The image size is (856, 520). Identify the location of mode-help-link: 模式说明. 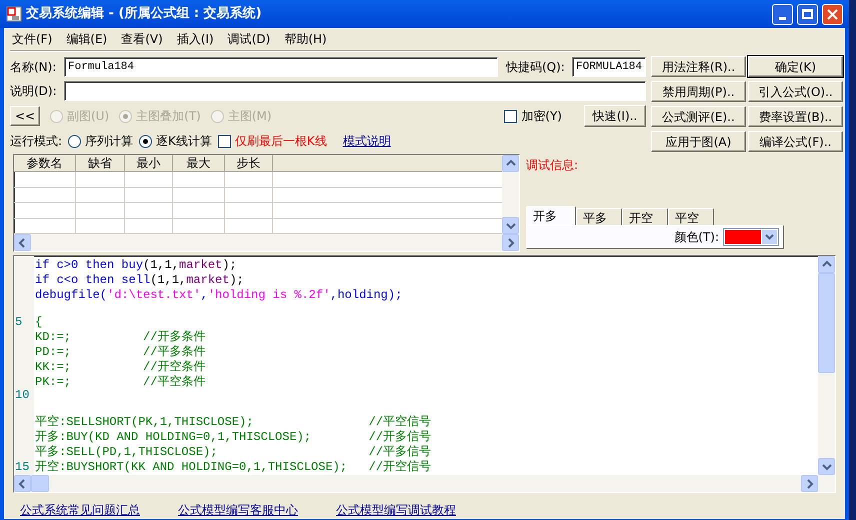
(366, 141).